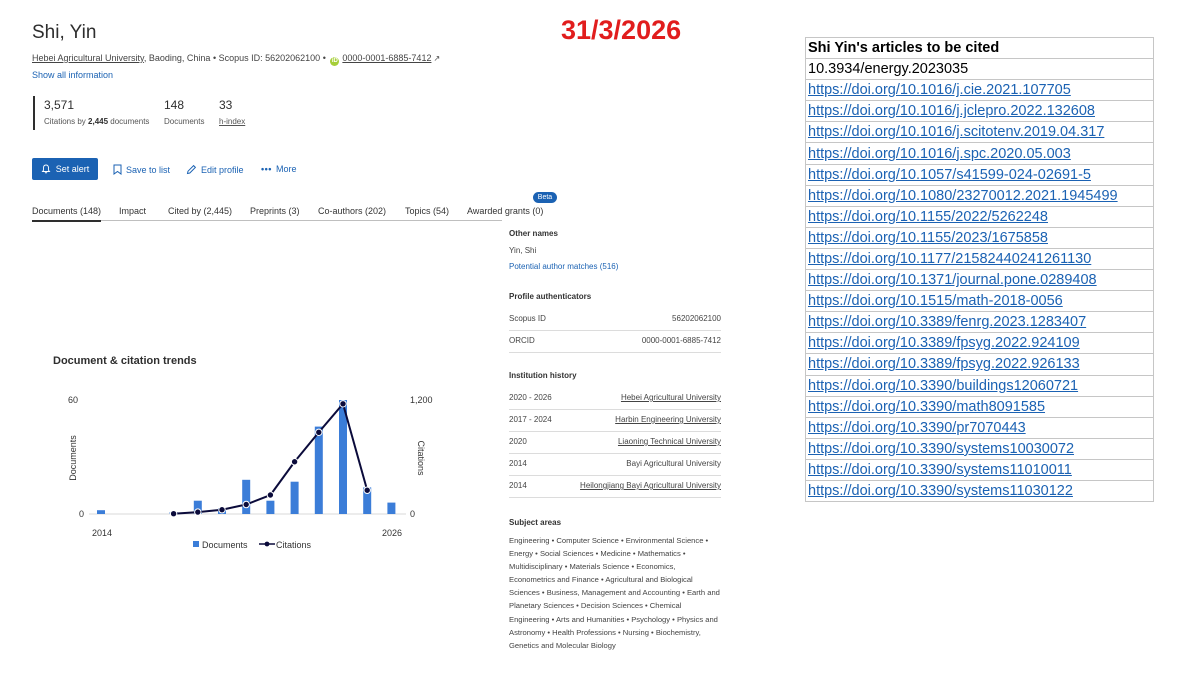  I want to click on authenticator-value: 0000-0001-6885-7412, so click(681, 340).